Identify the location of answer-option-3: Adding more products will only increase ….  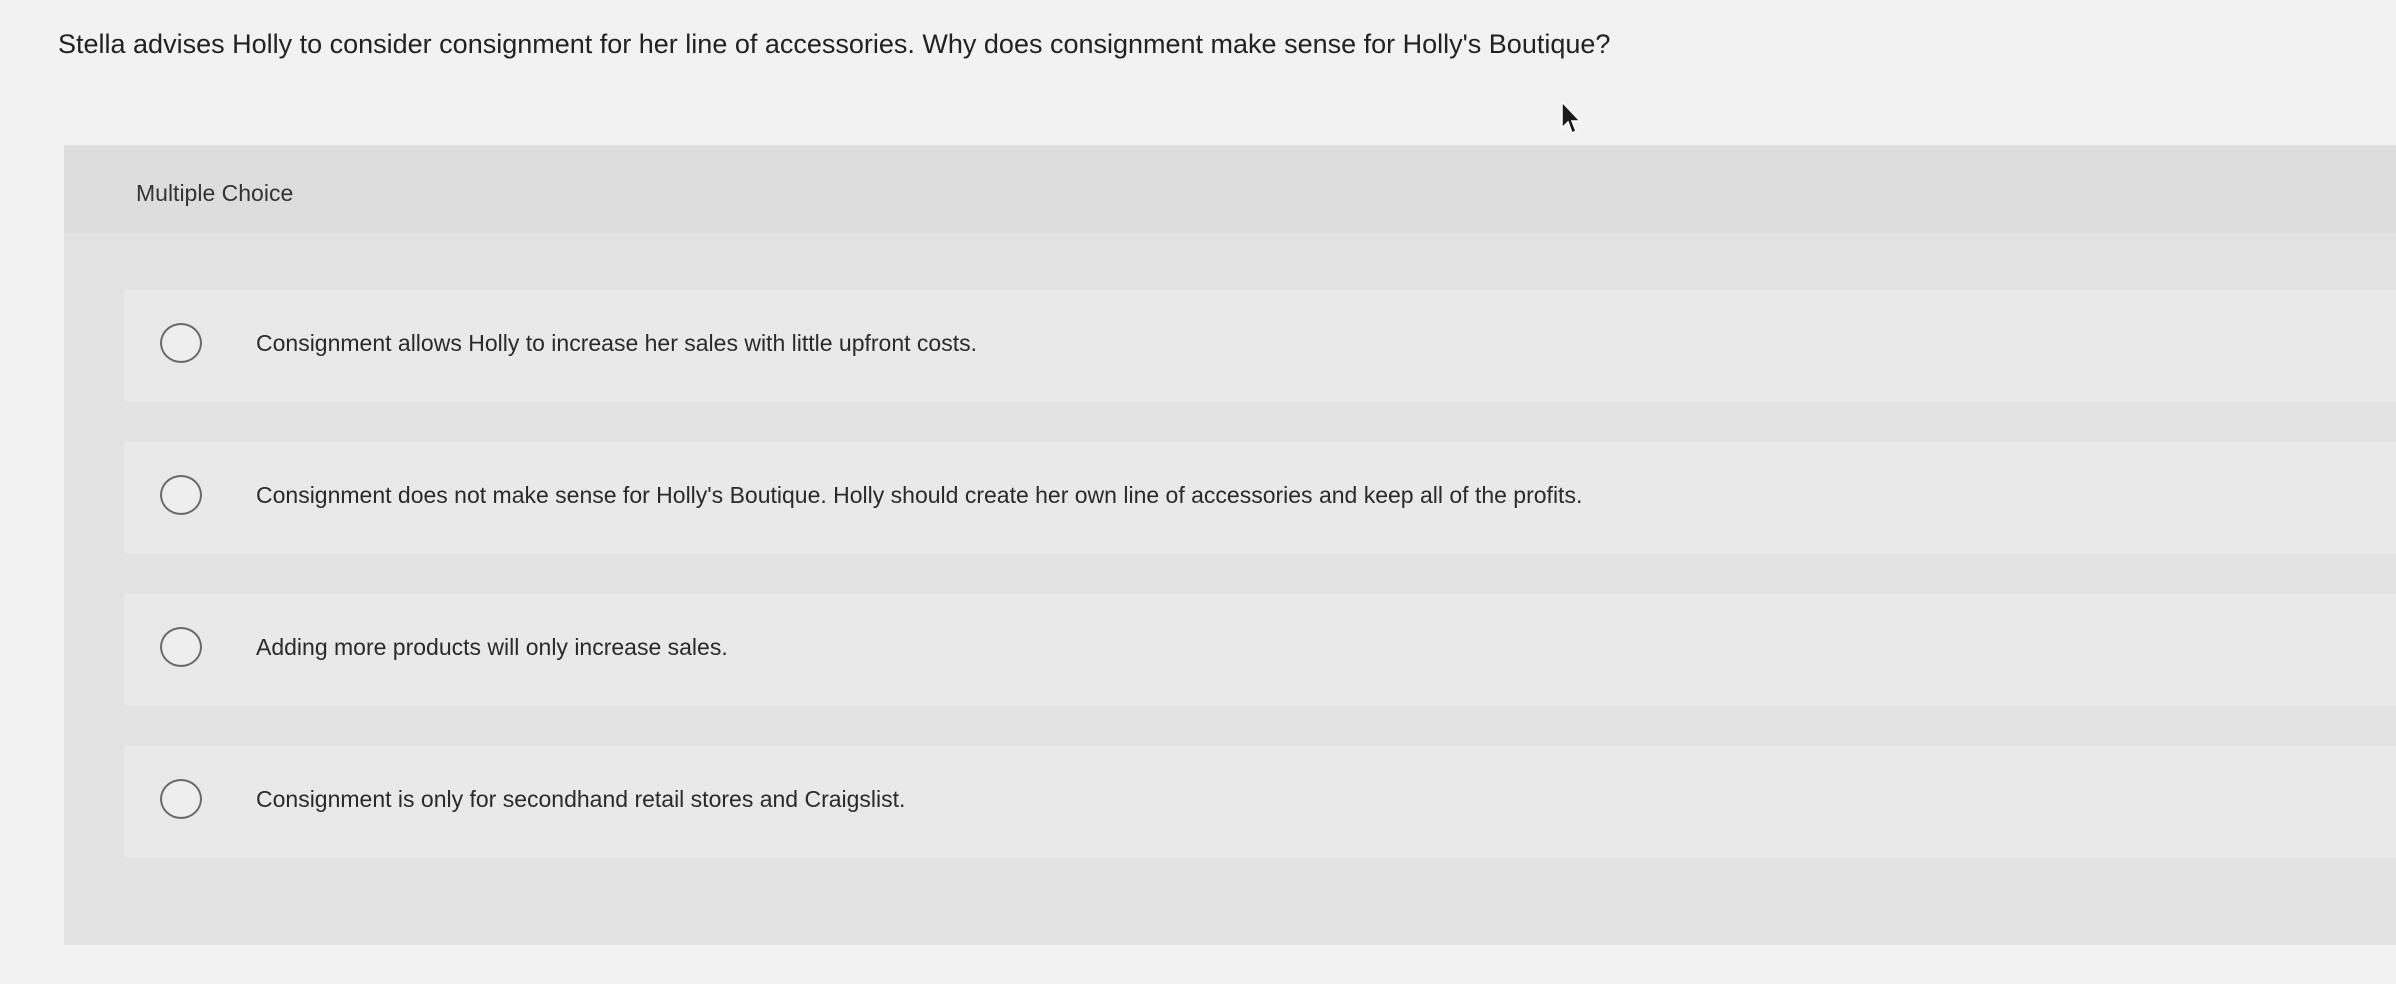
(1260, 650).